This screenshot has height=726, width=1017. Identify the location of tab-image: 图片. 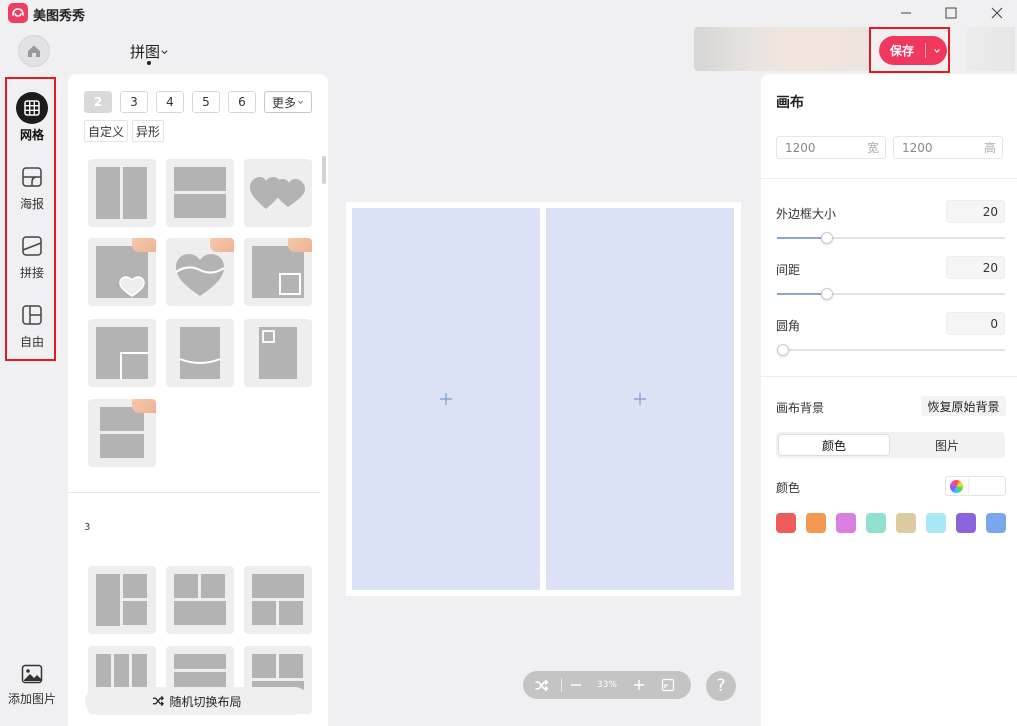
(947, 445).